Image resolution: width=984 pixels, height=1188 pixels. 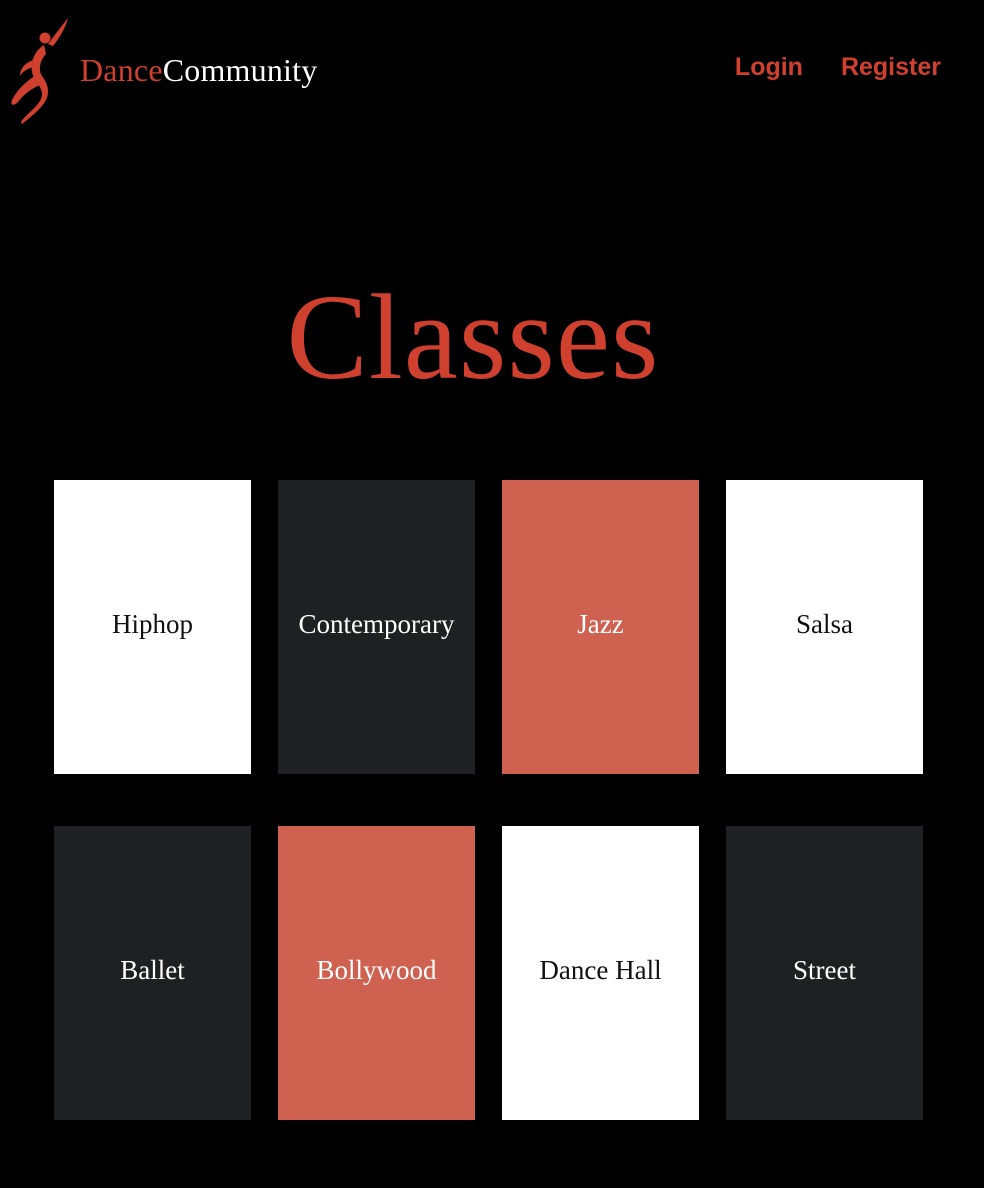 I want to click on register-link: Register, so click(x=891, y=67).